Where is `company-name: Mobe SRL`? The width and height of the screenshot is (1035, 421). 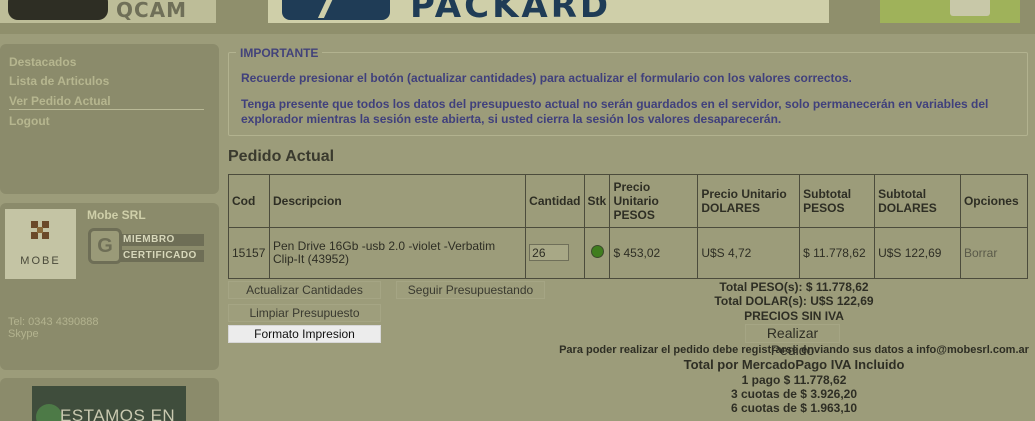 company-name: Mobe SRL is located at coordinates (116, 215).